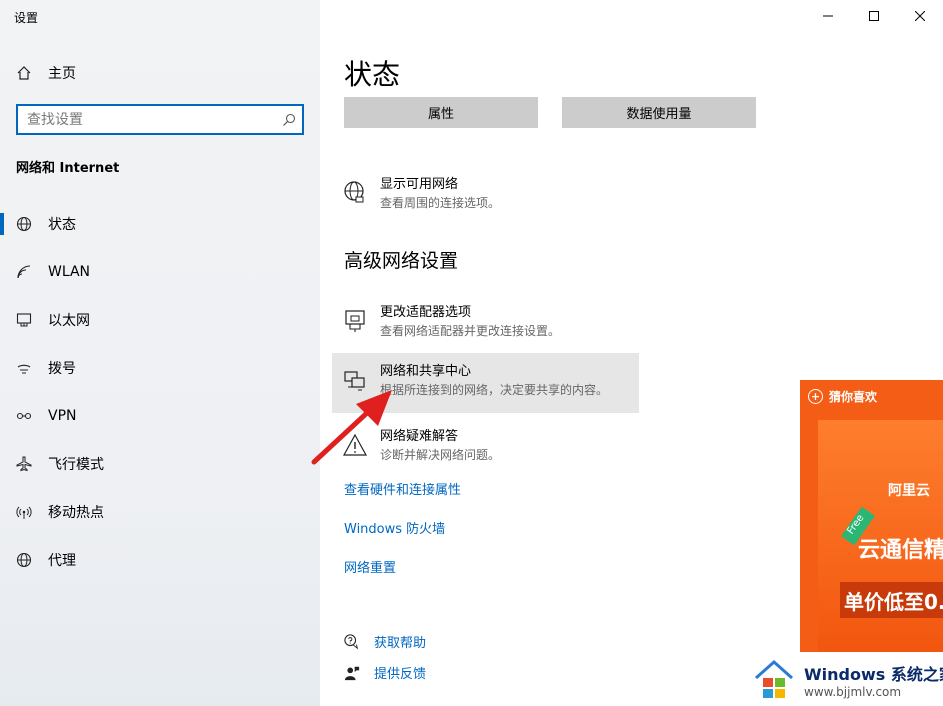  I want to click on proxy-icon, so click(24, 560).